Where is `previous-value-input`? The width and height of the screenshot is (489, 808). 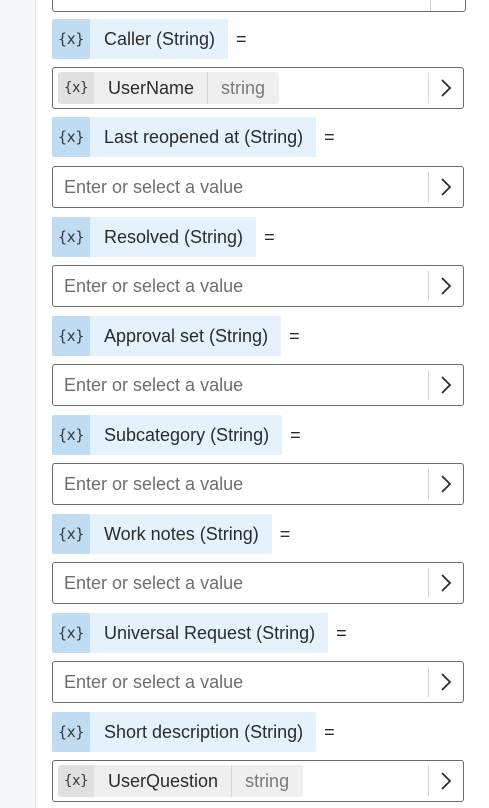
previous-value-input is located at coordinates (259, 6).